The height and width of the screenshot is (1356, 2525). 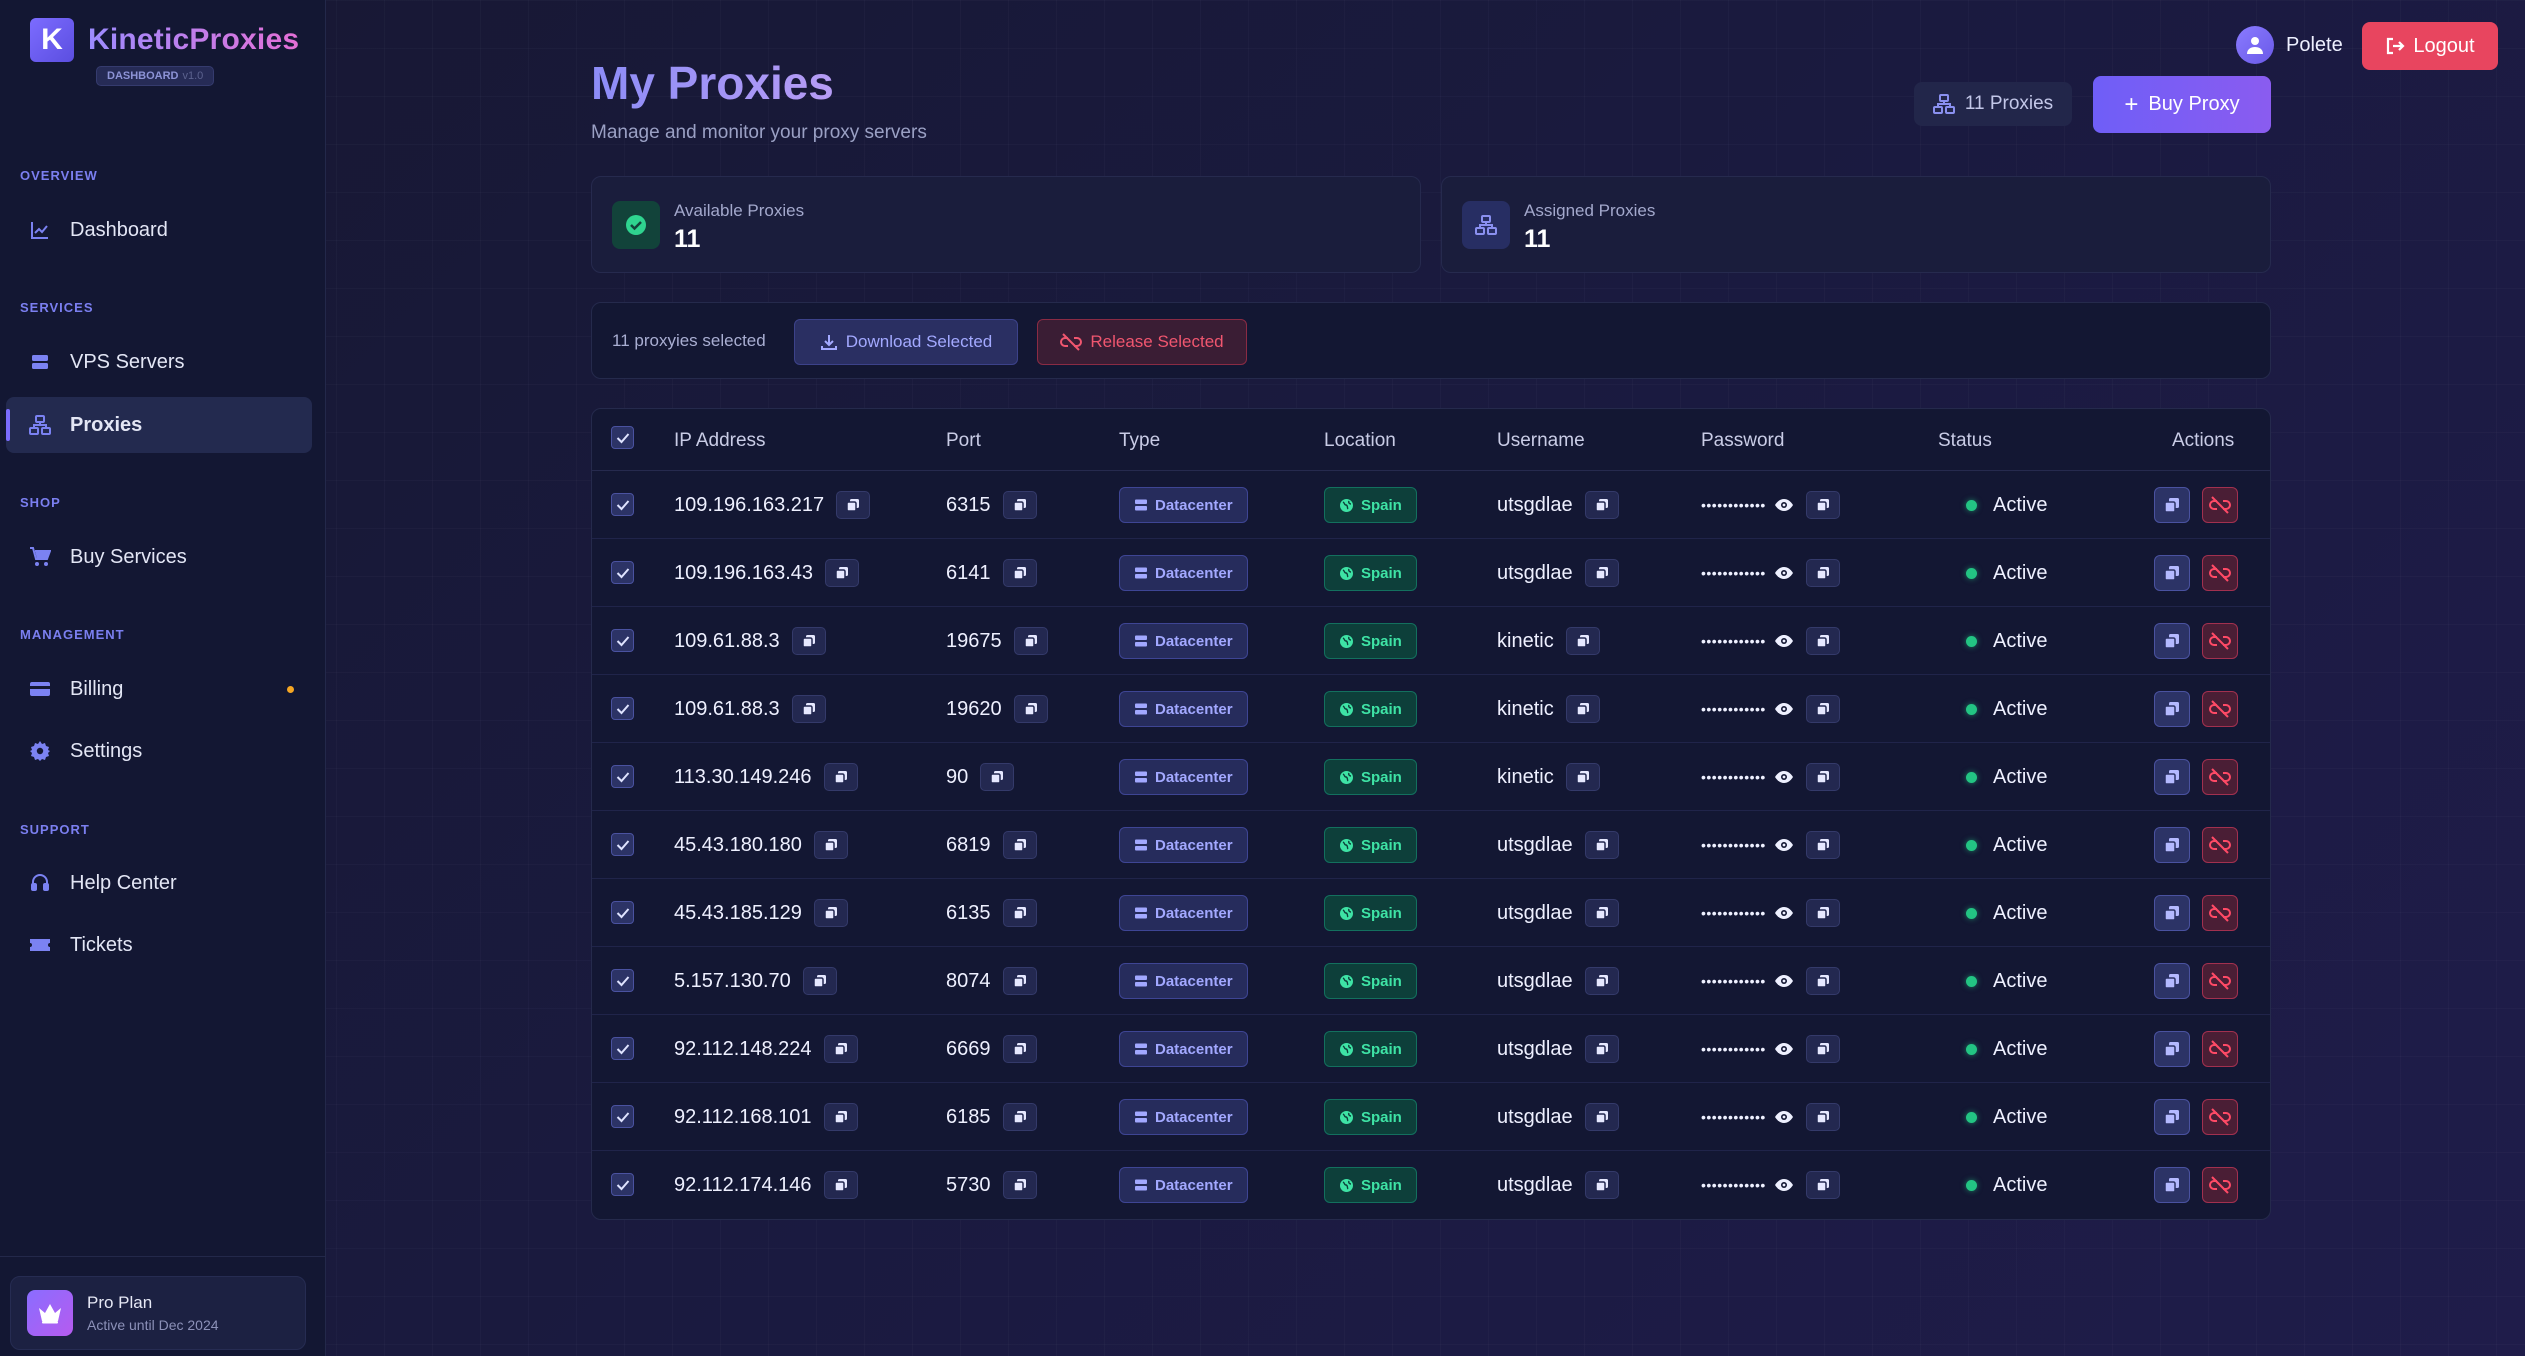 What do you see at coordinates (158, 1313) in the screenshot?
I see `plan-card: Pro Plan Active until Dec 2024` at bounding box center [158, 1313].